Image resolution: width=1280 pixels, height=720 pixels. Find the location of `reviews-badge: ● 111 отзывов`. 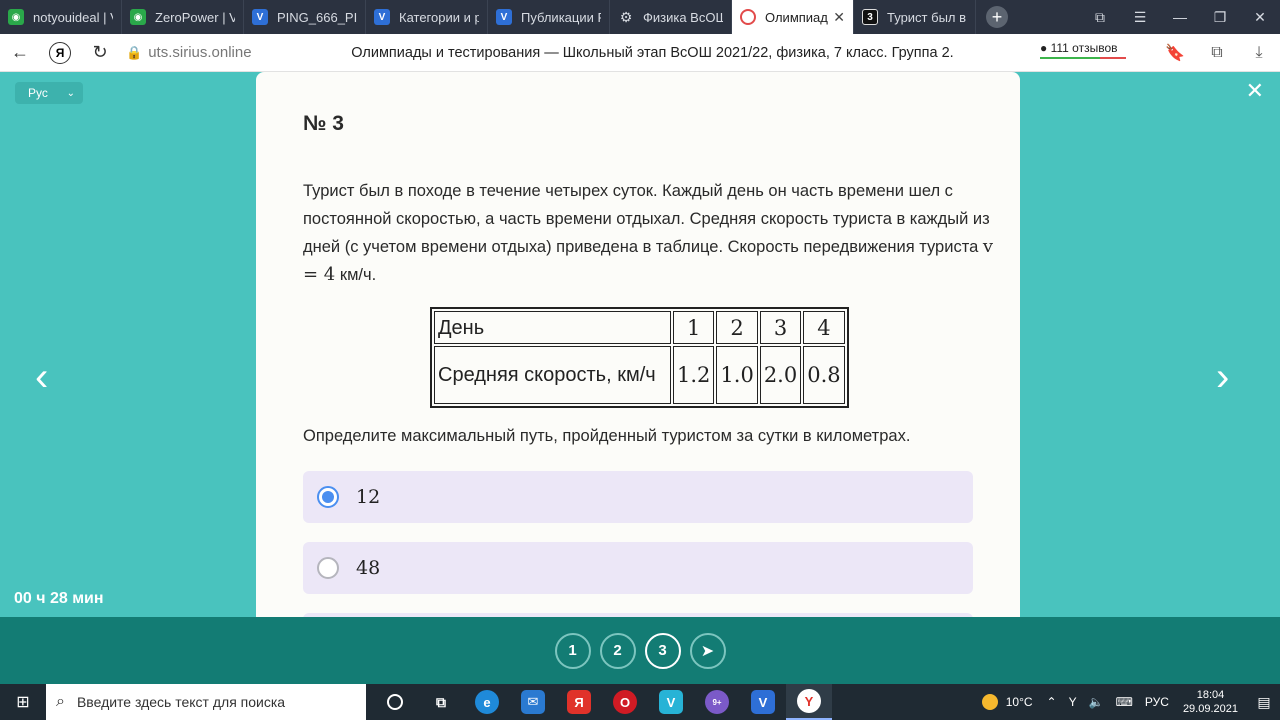

reviews-badge: ● 111 отзывов is located at coordinates (1083, 50).